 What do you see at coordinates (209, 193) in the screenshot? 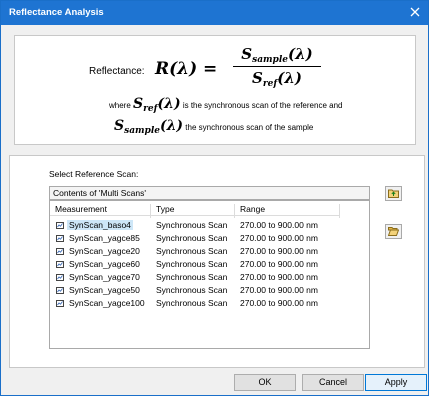
I see `contents-header: Contents of 'Multi Scans'` at bounding box center [209, 193].